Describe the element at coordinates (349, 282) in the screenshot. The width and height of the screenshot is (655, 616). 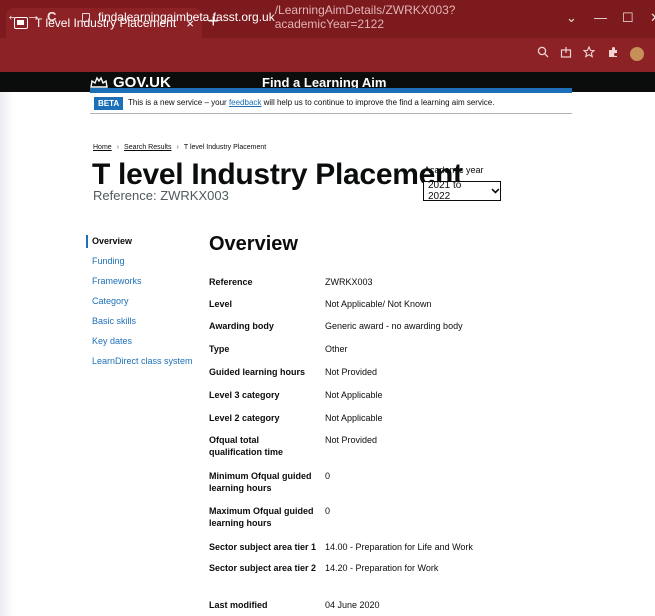
I see `summary-value: ZWRKX003` at that location.